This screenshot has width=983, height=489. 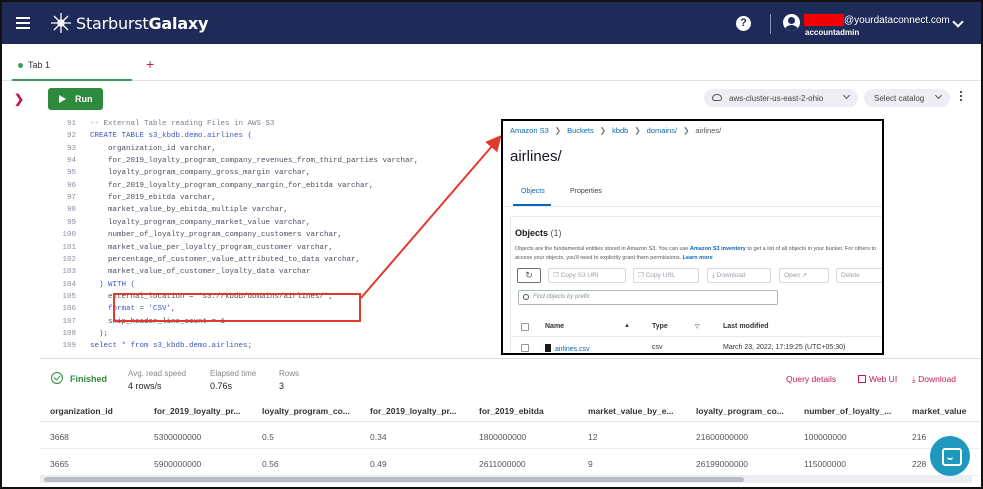 What do you see at coordinates (586, 191) in the screenshot?
I see `tab-properties: Properties` at bounding box center [586, 191].